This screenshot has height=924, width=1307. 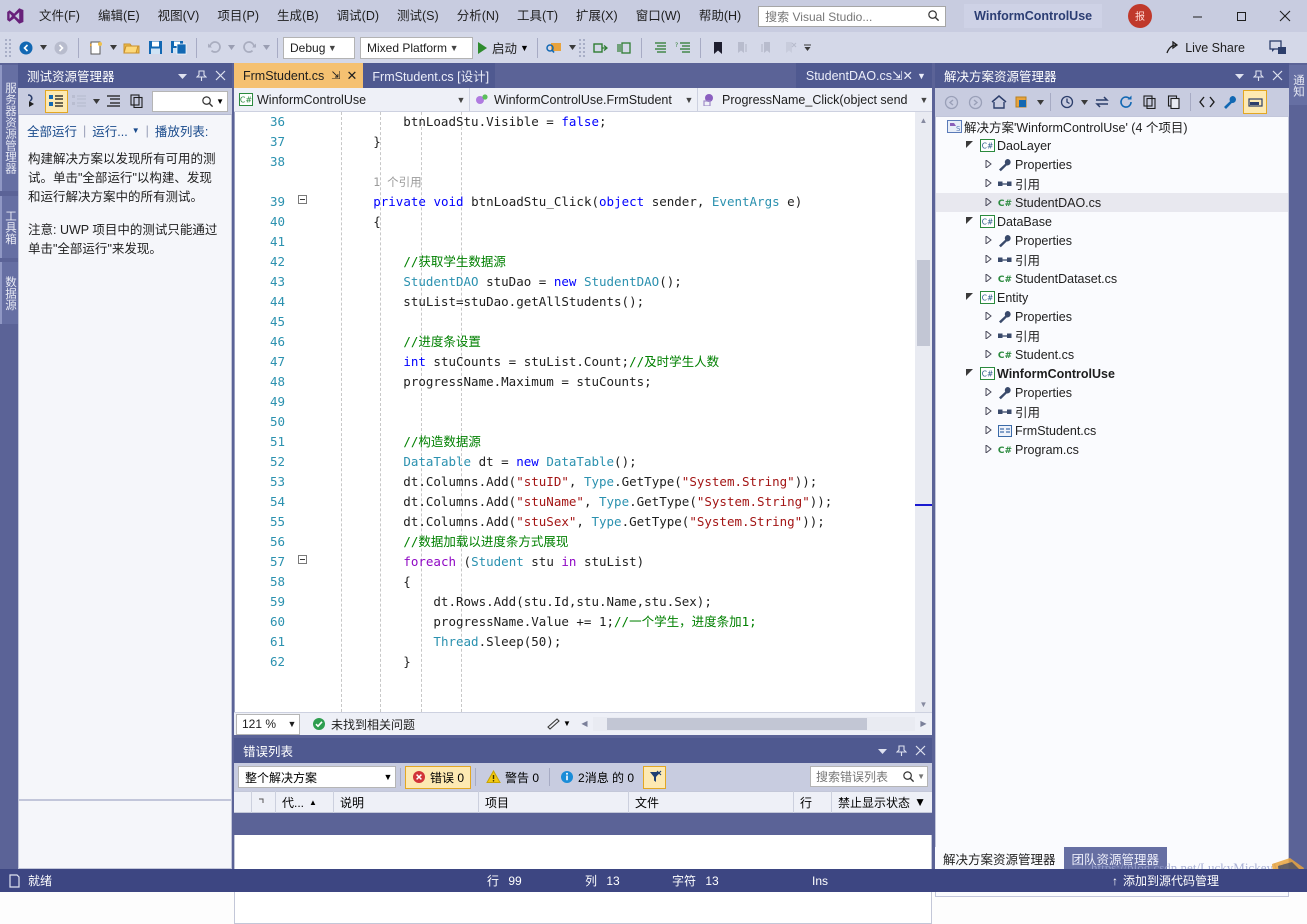 What do you see at coordinates (1112, 202) in the screenshot?
I see `tree-node: C# StudentDAO.cs` at bounding box center [1112, 202].